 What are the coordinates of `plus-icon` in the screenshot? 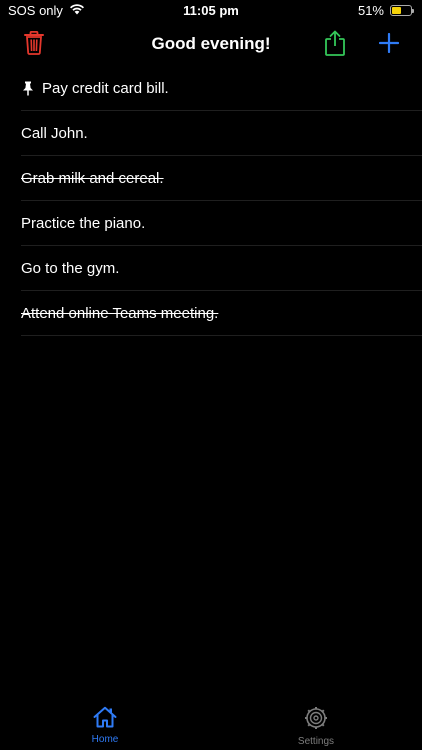 It's located at (389, 45).